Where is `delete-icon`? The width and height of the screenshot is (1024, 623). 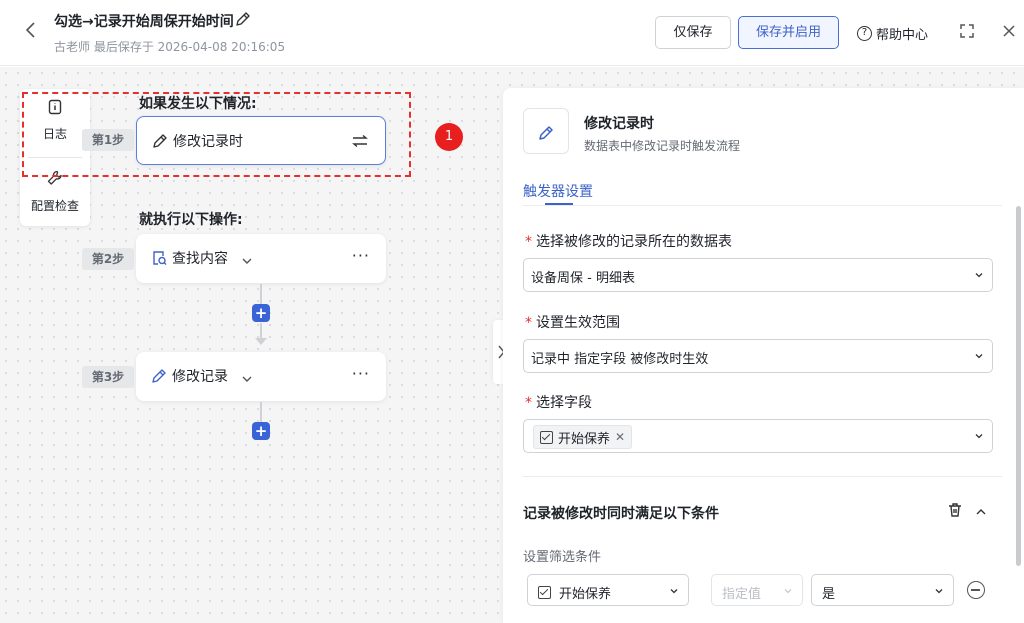 delete-icon is located at coordinates (955, 510).